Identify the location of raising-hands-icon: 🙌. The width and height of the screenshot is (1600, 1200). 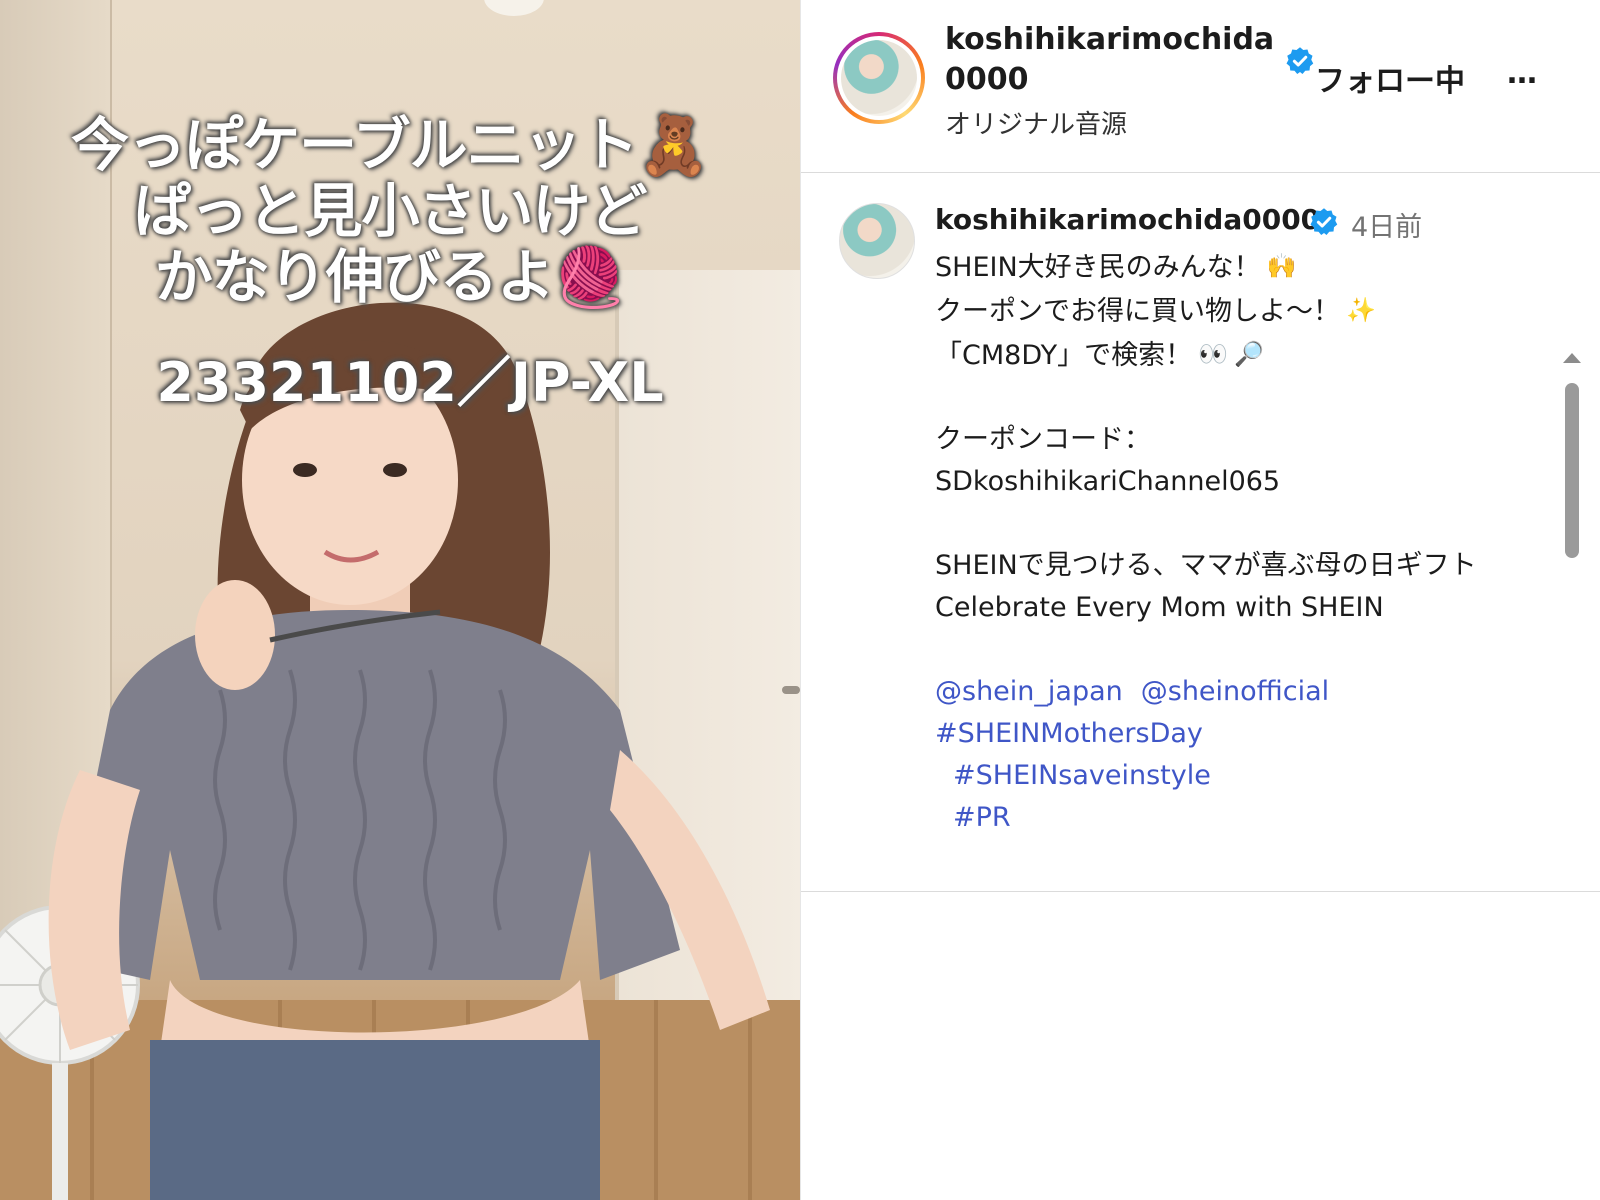
(1281, 266).